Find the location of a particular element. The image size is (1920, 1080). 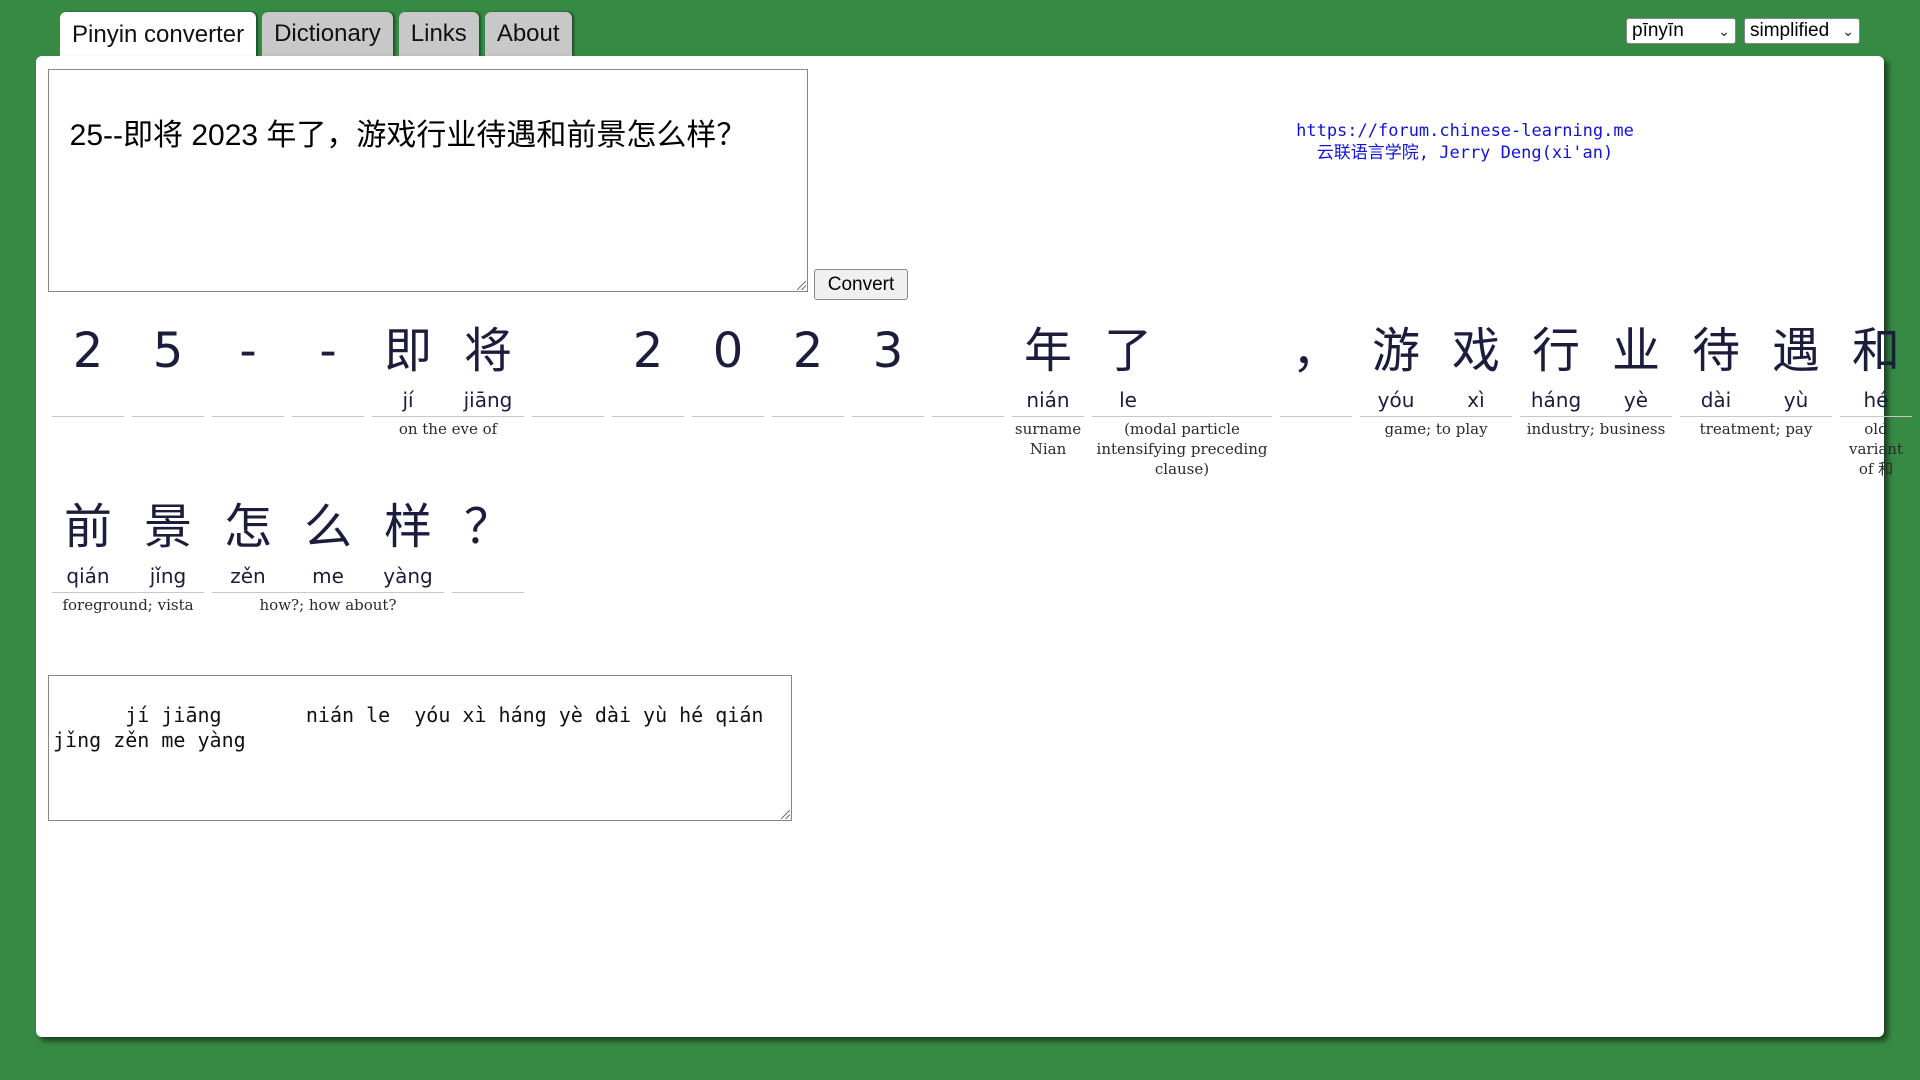

hanzi-character: 5 is located at coordinates (168, 351).